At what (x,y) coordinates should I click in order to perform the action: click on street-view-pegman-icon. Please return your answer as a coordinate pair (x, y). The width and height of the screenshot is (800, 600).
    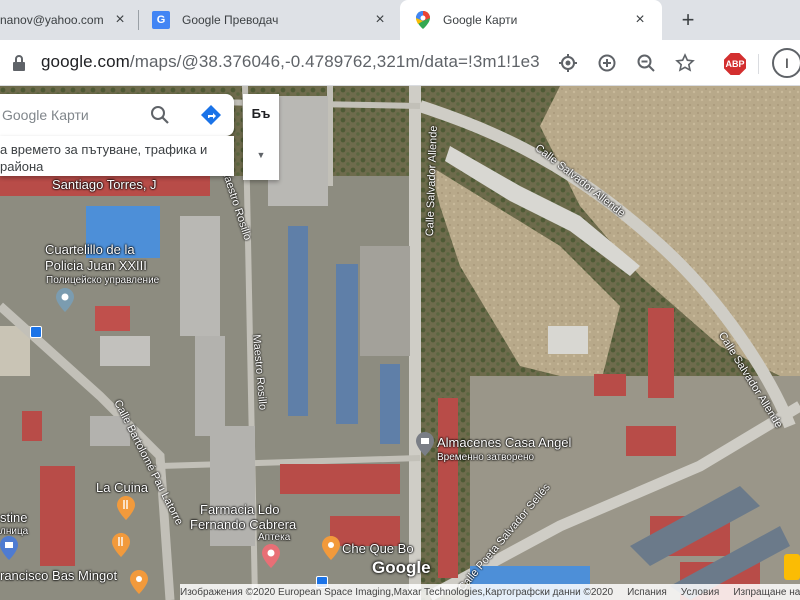
    Looking at the image, I should click on (792, 567).